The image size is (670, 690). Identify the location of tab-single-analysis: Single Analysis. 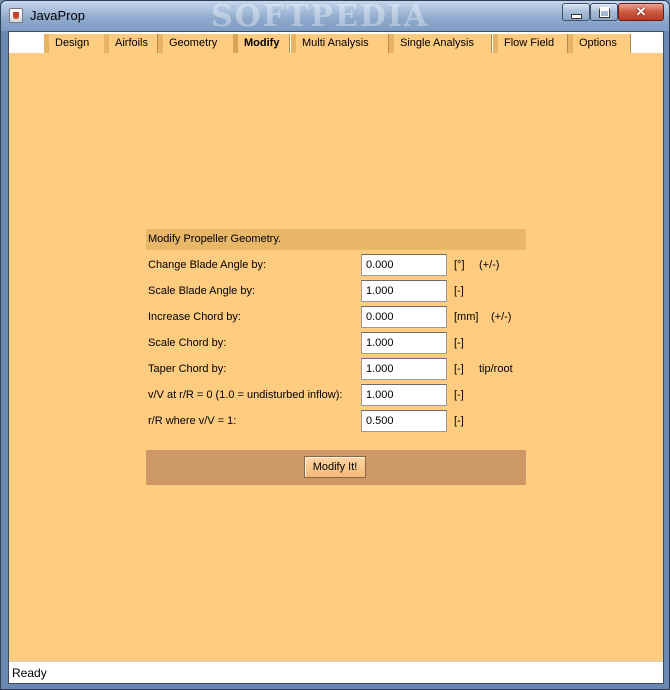
(440, 43).